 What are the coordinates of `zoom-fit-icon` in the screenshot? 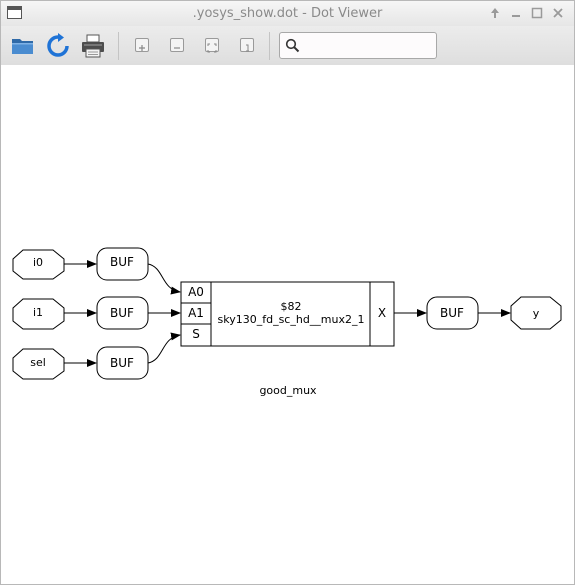 It's located at (212, 45).